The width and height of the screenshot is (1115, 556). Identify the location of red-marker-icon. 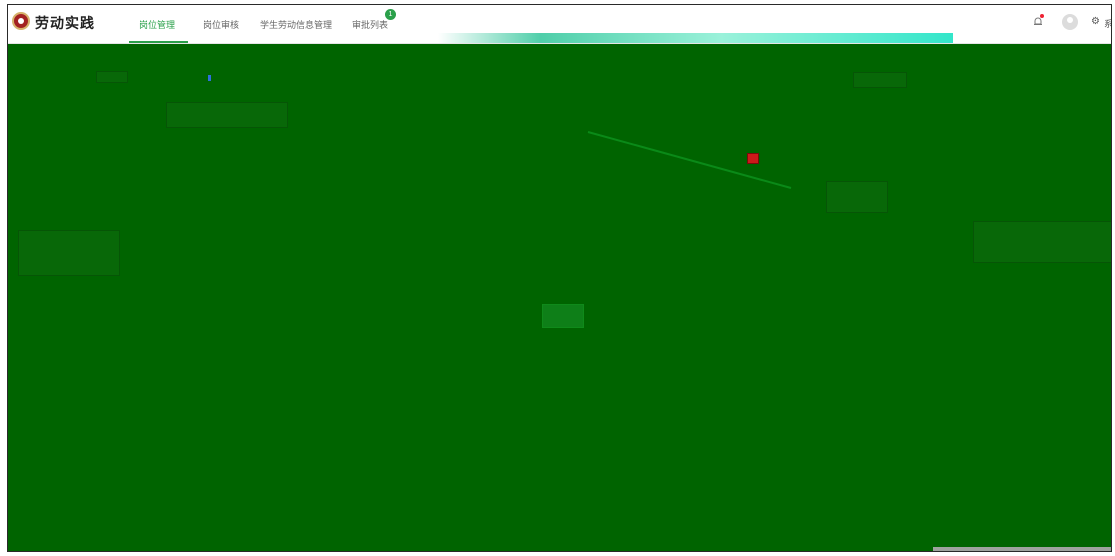
(753, 158).